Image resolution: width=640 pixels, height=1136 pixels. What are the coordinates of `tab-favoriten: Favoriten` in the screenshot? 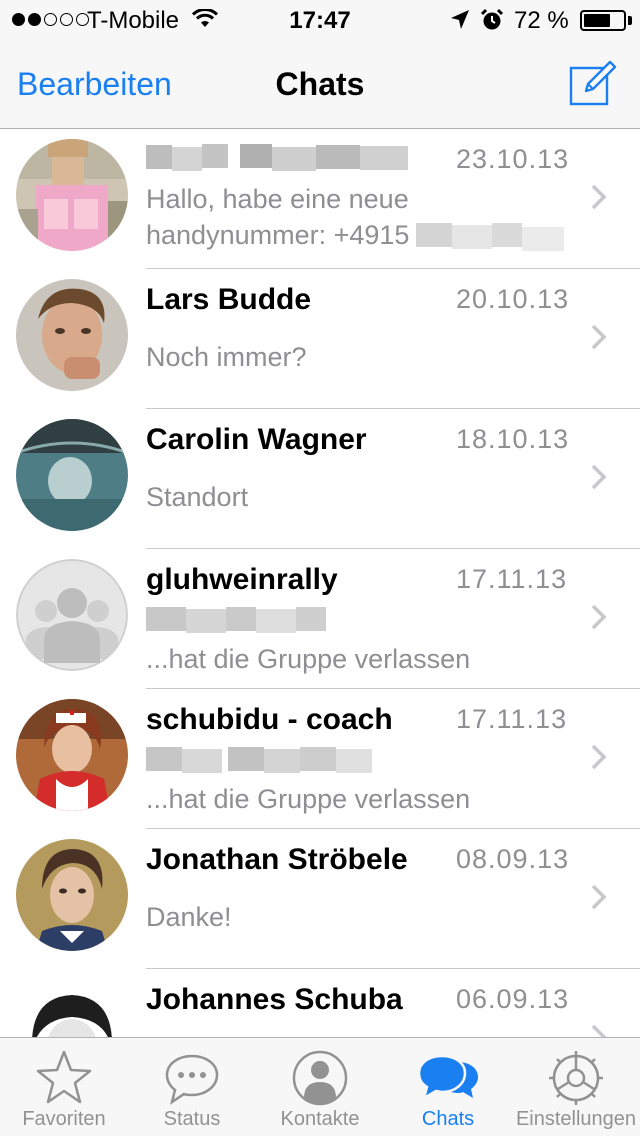 It's located at (64, 1087).